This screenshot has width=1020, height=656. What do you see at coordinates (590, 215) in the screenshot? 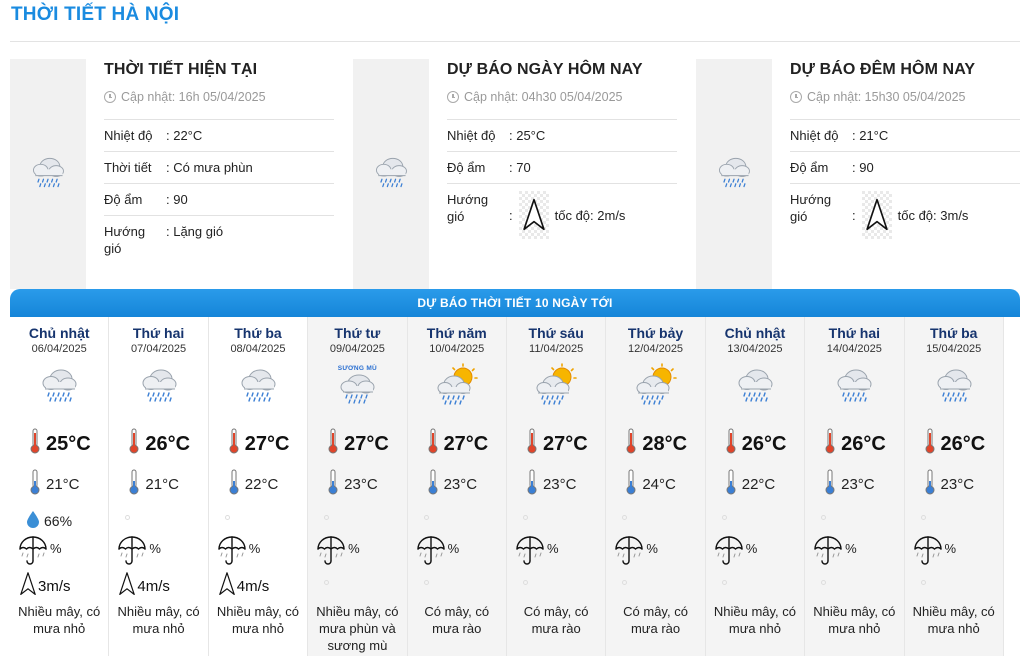
I see `wind-speed: tốc độ: 2m/s` at bounding box center [590, 215].